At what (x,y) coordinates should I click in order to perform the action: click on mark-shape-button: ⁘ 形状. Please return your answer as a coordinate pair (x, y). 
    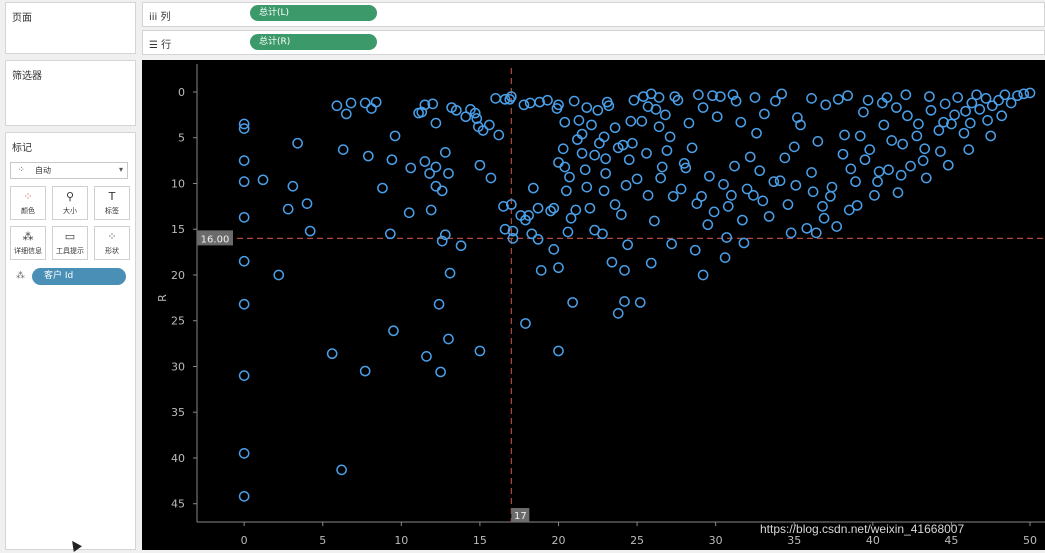
    Looking at the image, I should click on (112, 243).